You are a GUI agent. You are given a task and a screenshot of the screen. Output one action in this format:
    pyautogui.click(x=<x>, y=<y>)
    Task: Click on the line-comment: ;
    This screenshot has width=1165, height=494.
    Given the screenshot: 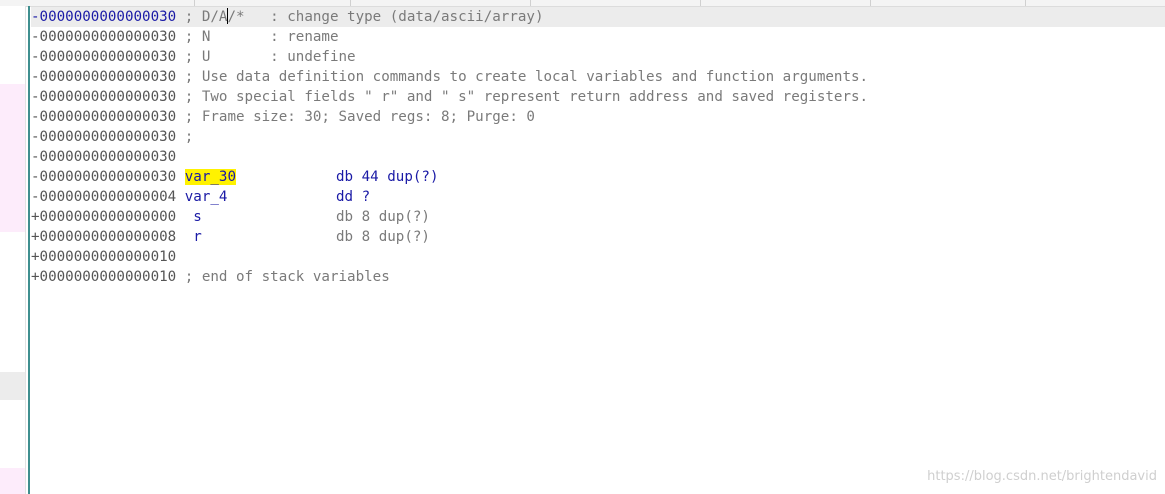 What is the action you would take?
    pyautogui.click(x=185, y=137)
    